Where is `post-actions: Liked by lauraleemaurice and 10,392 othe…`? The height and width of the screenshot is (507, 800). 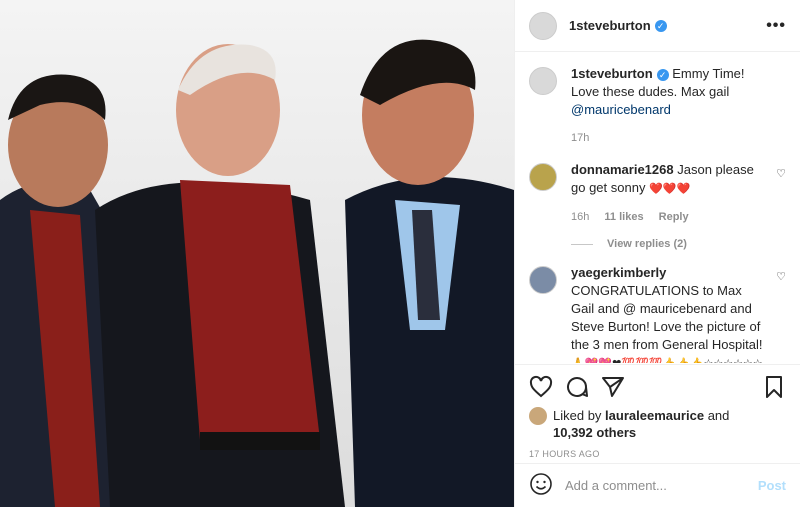
post-actions: Liked by lauraleemaurice and 10,392 othe… is located at coordinates (657, 411).